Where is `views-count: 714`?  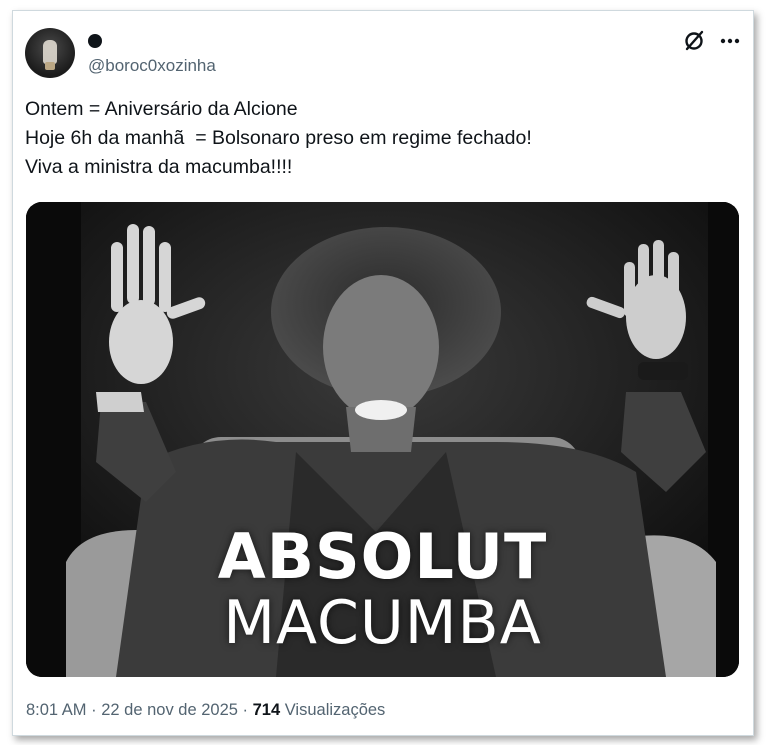 views-count: 714 is located at coordinates (266, 710).